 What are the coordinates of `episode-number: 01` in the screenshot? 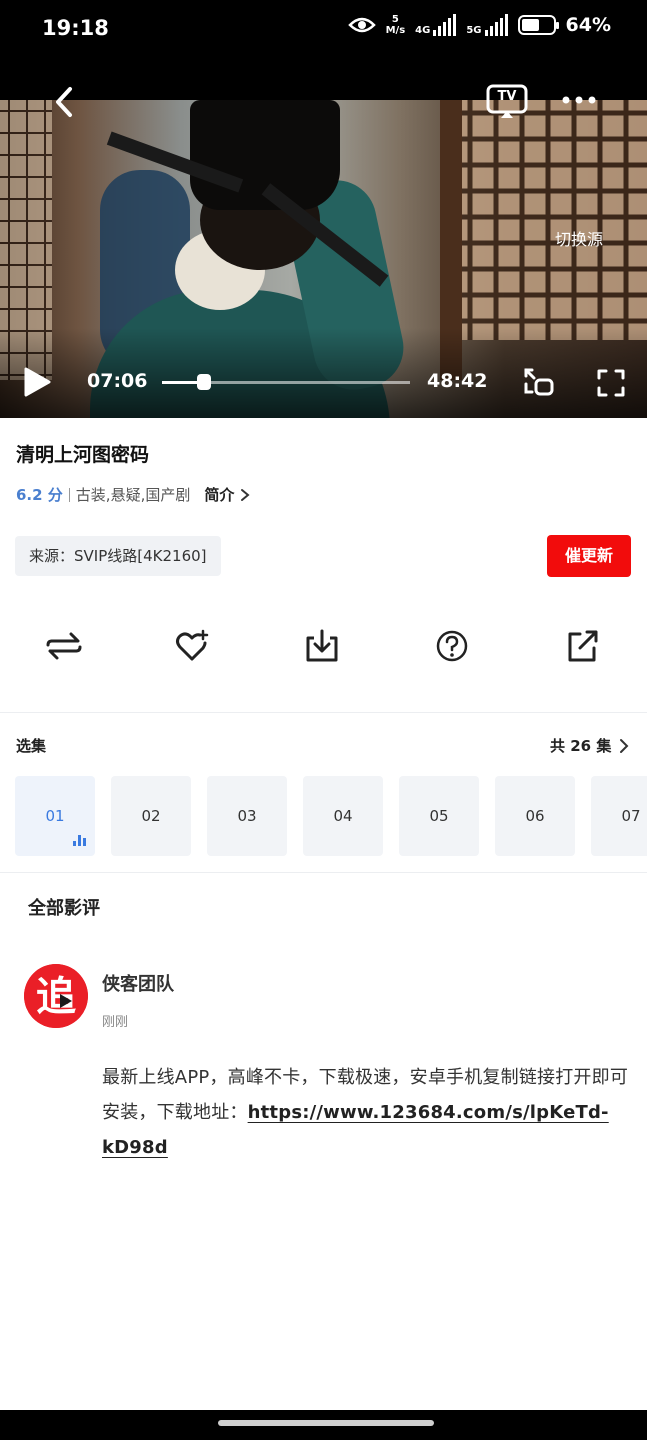 It's located at (55, 816).